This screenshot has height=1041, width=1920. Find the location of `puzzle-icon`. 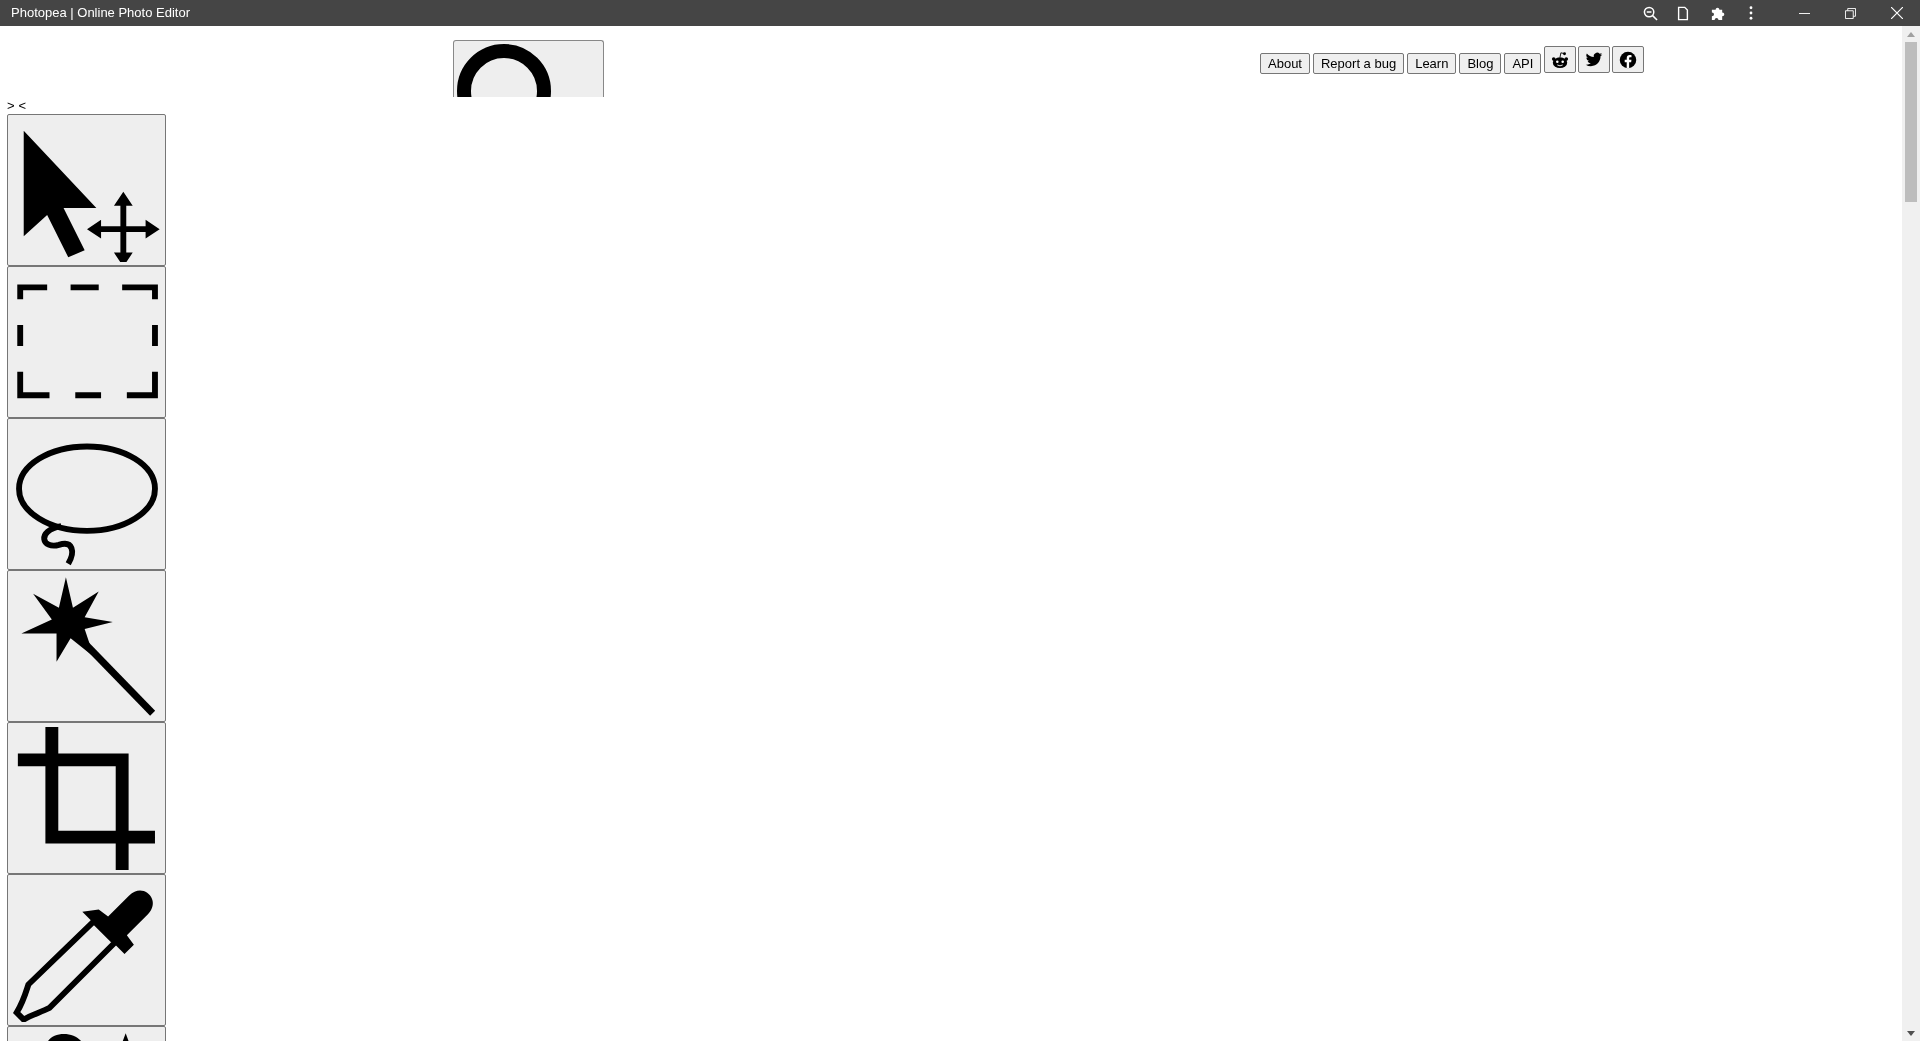

puzzle-icon is located at coordinates (1717, 13).